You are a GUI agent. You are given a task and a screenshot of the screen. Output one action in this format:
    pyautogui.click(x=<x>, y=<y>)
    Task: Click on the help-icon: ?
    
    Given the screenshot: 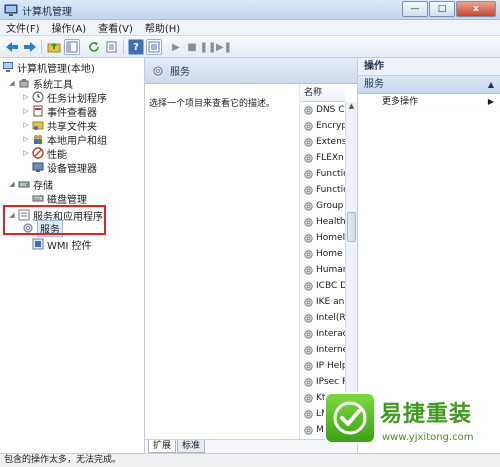 What is the action you would take?
    pyautogui.click(x=136, y=47)
    